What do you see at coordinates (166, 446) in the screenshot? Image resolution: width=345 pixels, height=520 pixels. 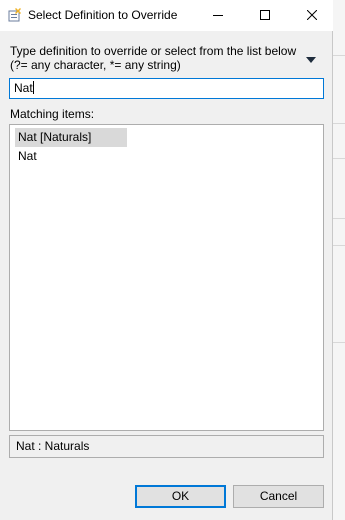 I see `selection-status: Nat : Naturals` at bounding box center [166, 446].